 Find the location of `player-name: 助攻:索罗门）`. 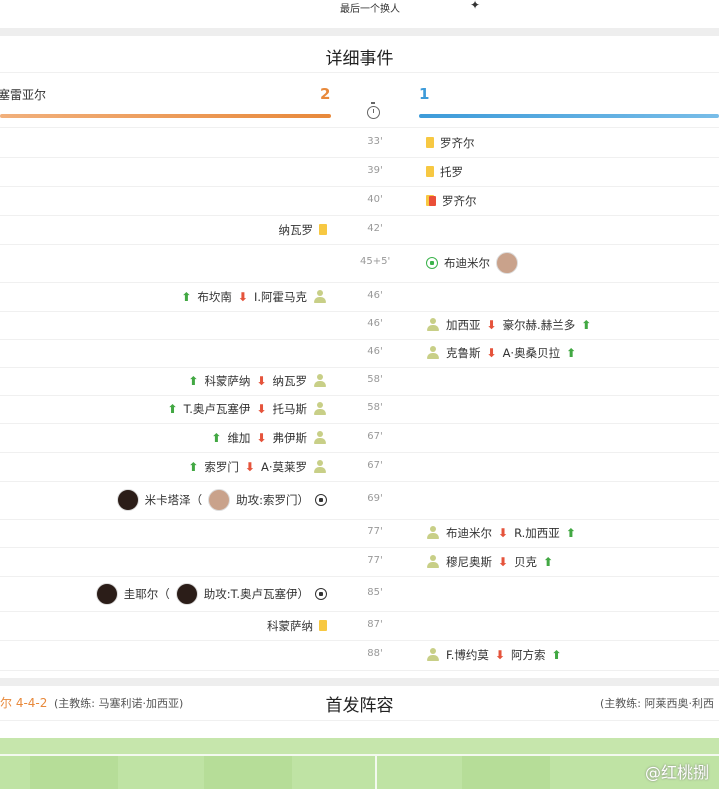

player-name: 助攻:索罗门） is located at coordinates (272, 500).